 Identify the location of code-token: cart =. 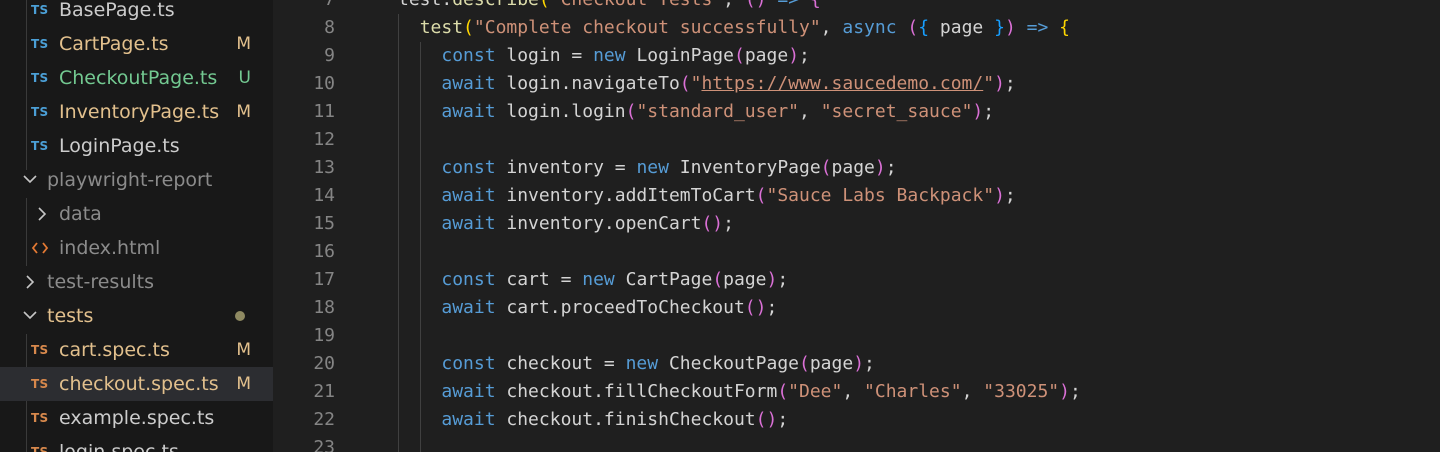
(539, 279).